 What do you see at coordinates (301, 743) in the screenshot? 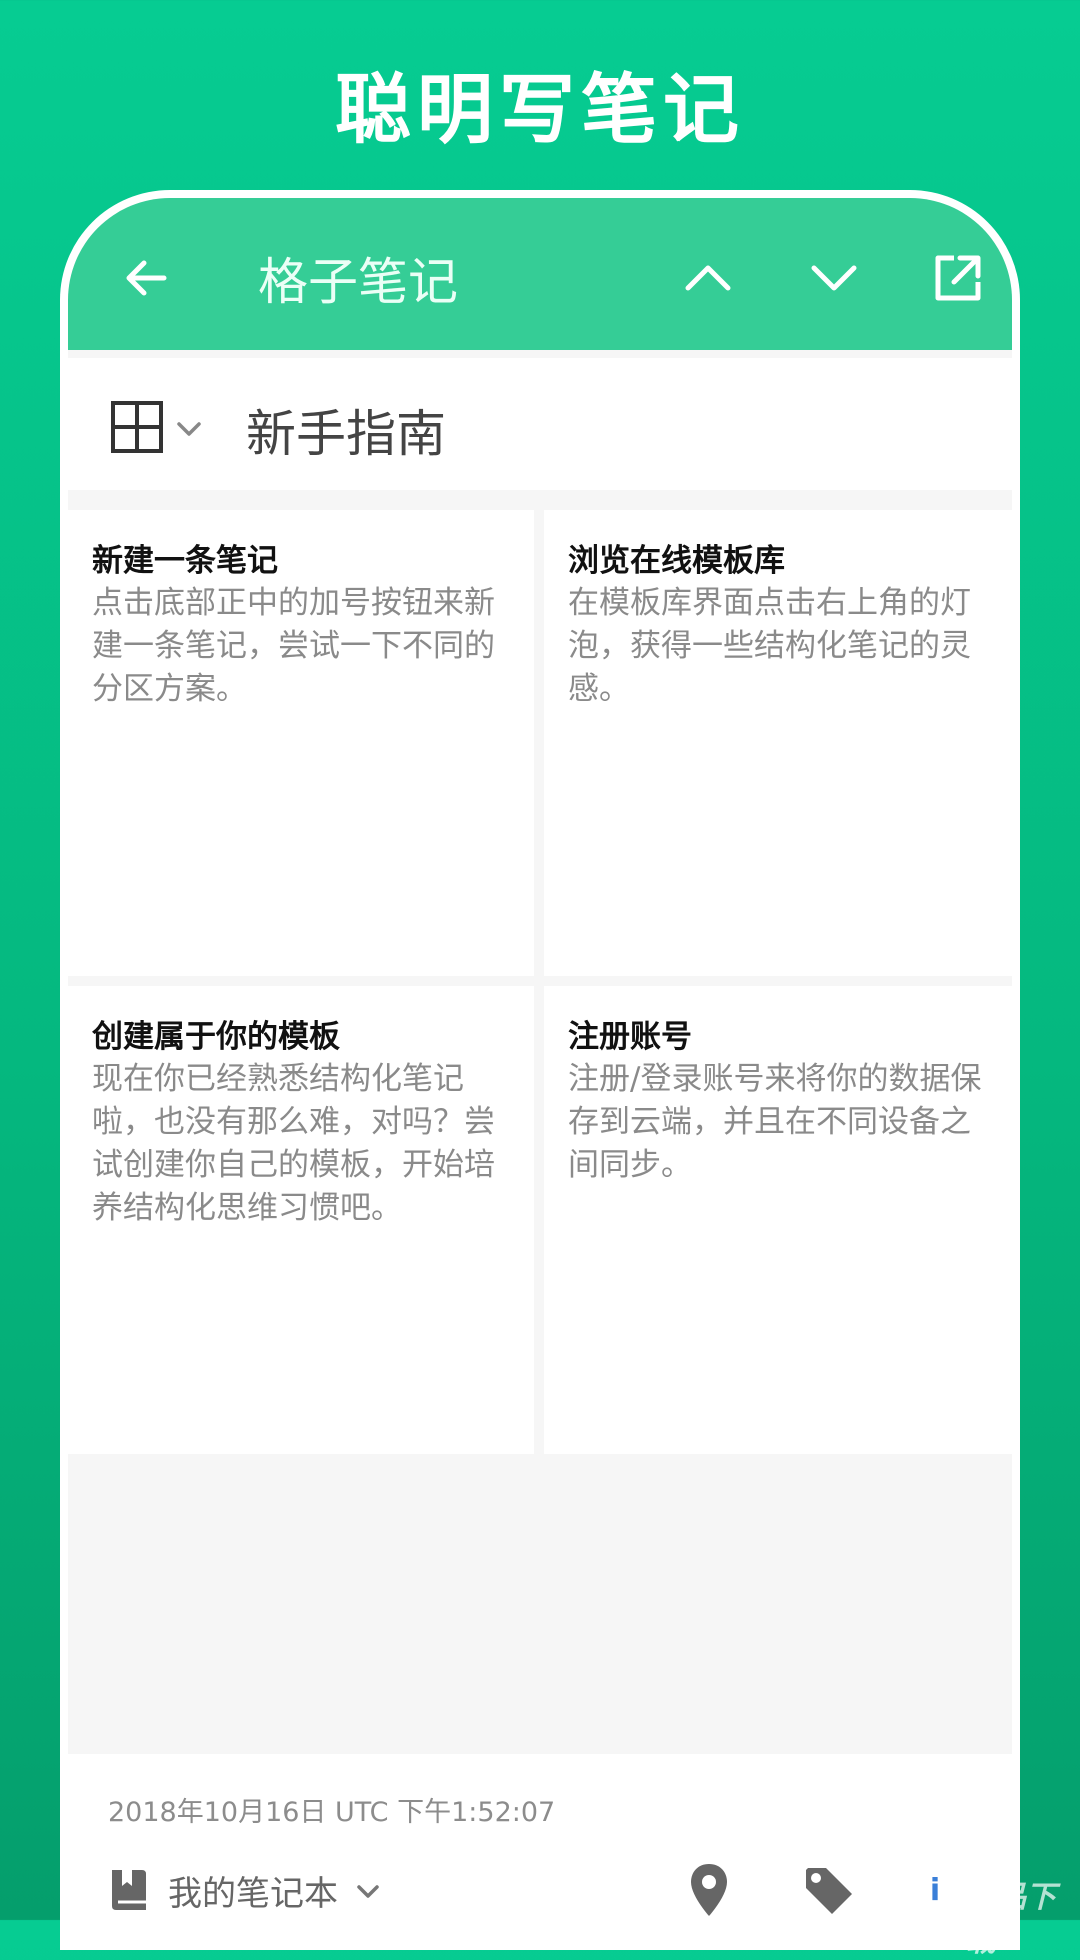
I see `grid-cell: 新建一条笔记 点击底部正中的加号按钮来新建一条笔记，尝试一下不同的分区方案。` at bounding box center [301, 743].